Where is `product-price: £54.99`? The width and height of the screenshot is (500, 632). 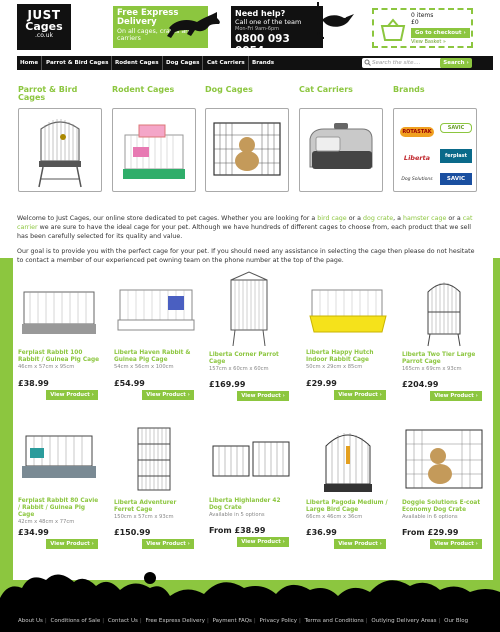 product-price: £54.99 is located at coordinates (129, 383).